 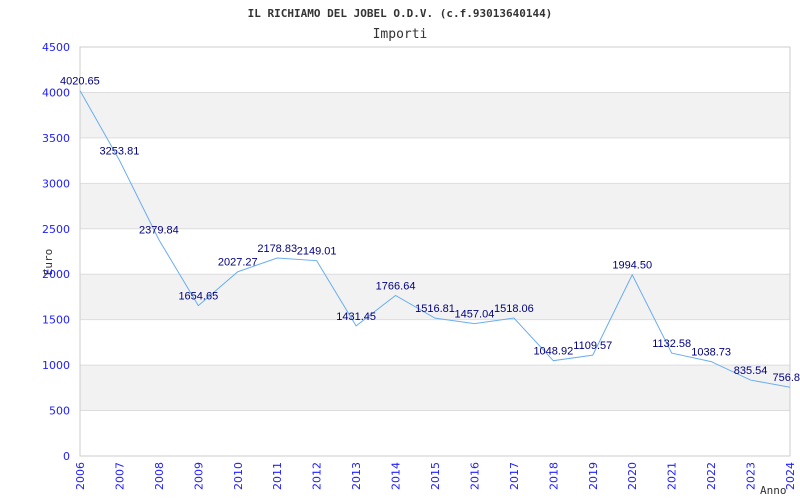 I want to click on x-tick-label: 2008, so click(x=159, y=476).